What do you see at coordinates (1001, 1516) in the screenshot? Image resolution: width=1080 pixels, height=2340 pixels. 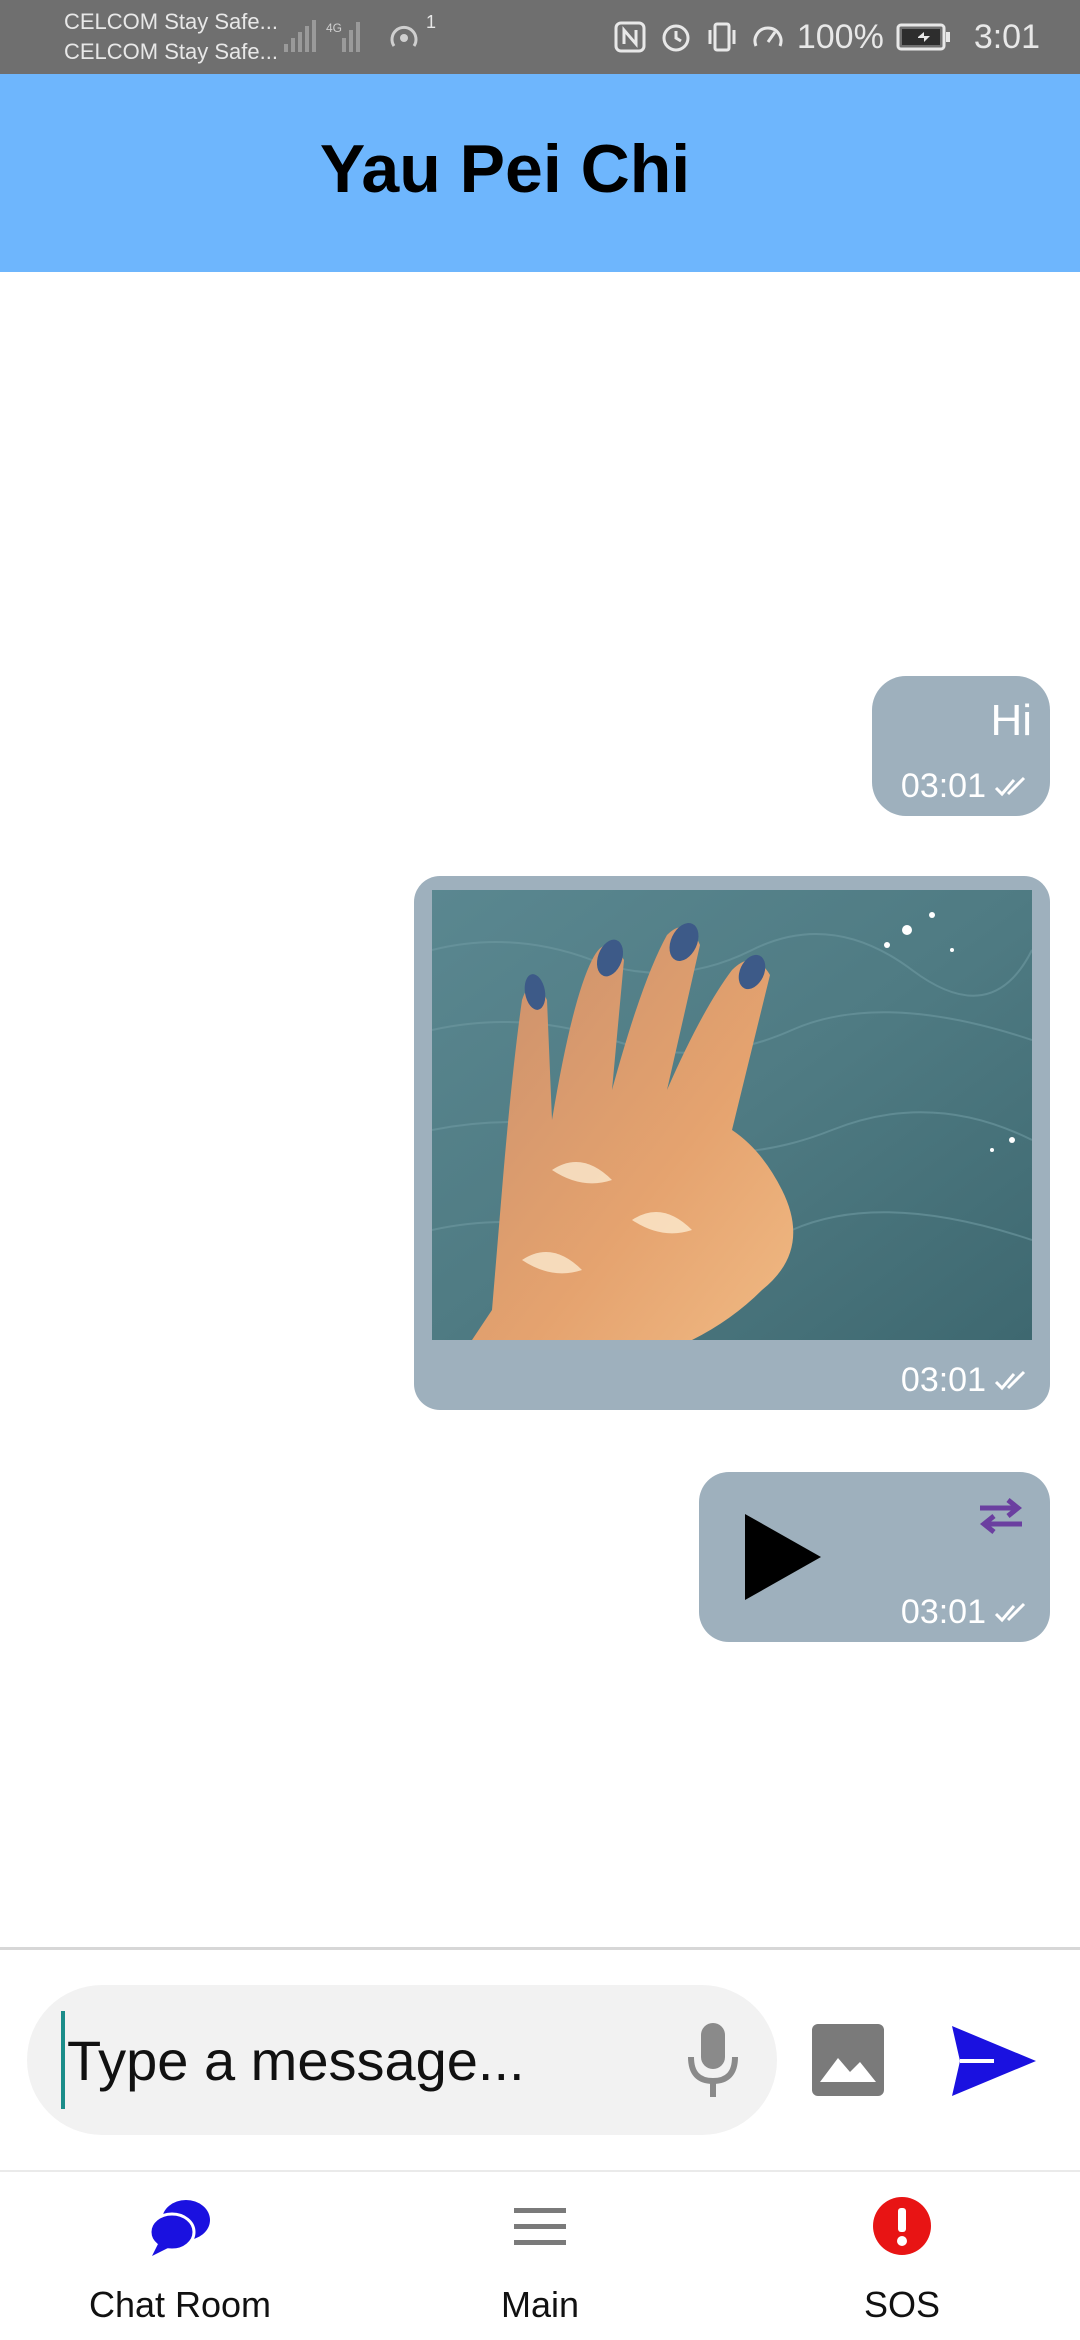 I see `swap-icon` at bounding box center [1001, 1516].